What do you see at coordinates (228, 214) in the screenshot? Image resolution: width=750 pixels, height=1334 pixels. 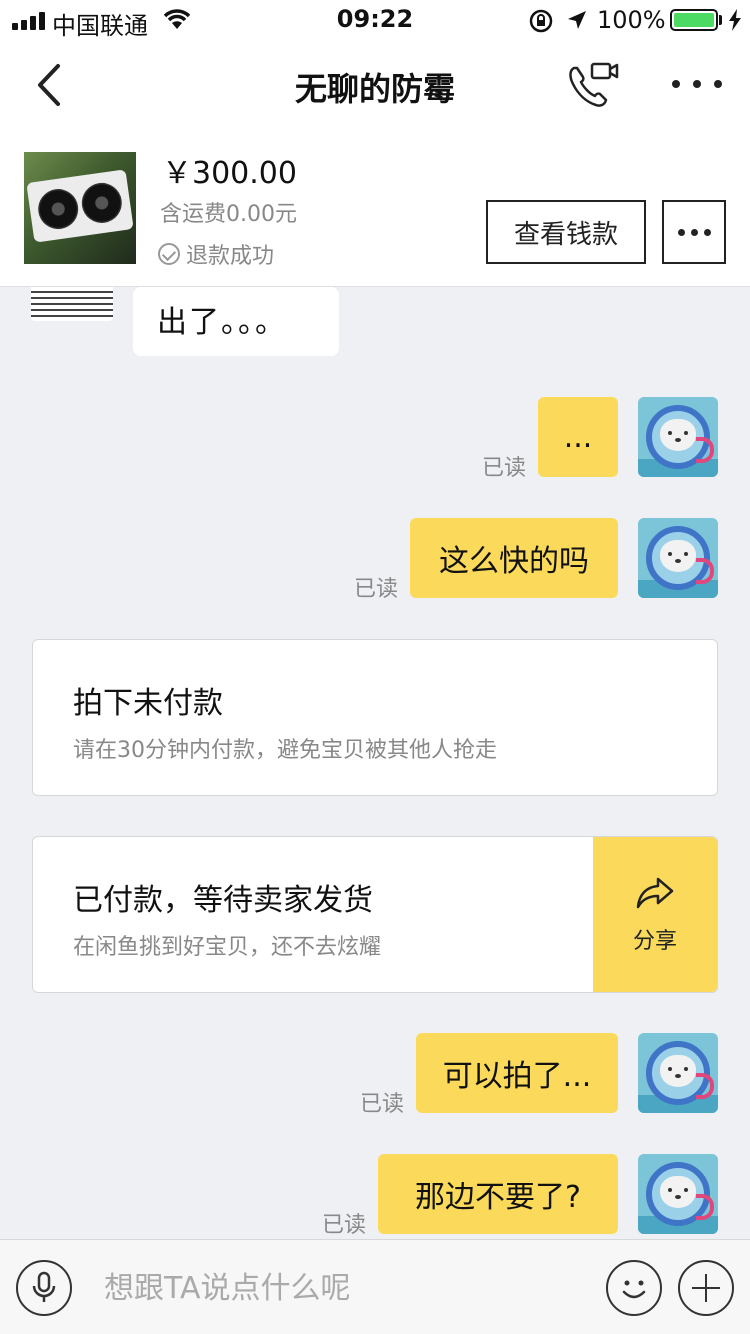 I see `shipping-fee: 含运费0.00元` at bounding box center [228, 214].